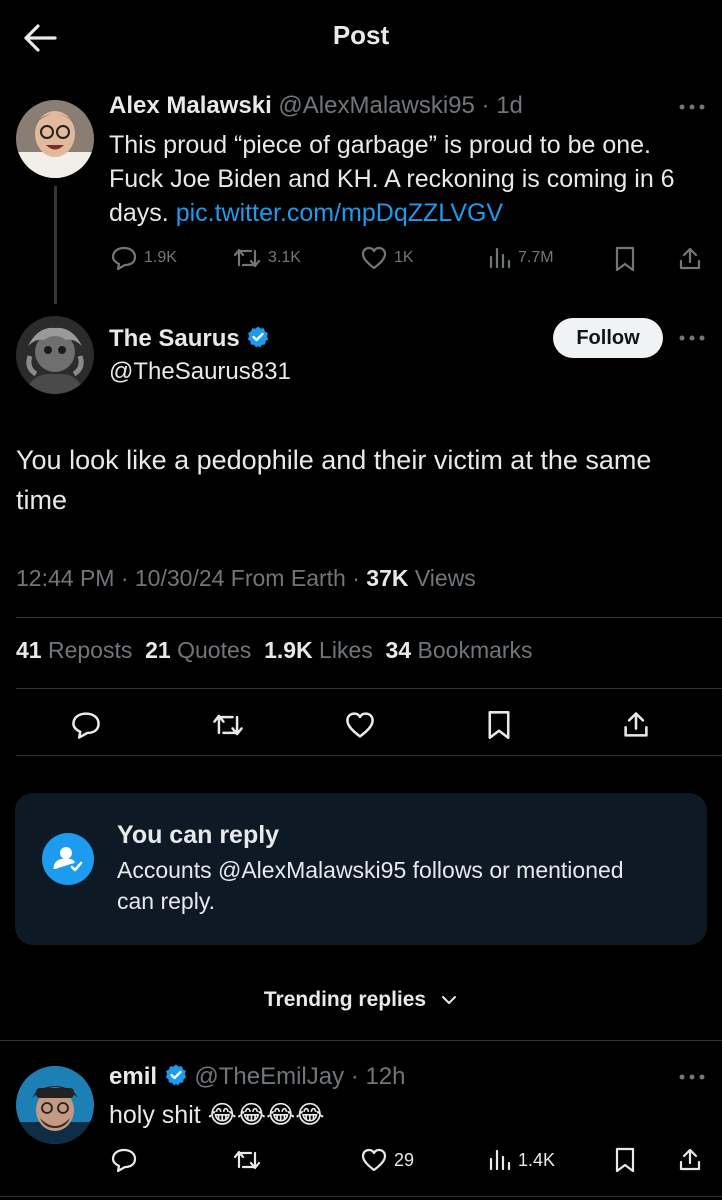  Describe the element at coordinates (398, 650) in the screenshot. I see `stat-count: 34` at that location.